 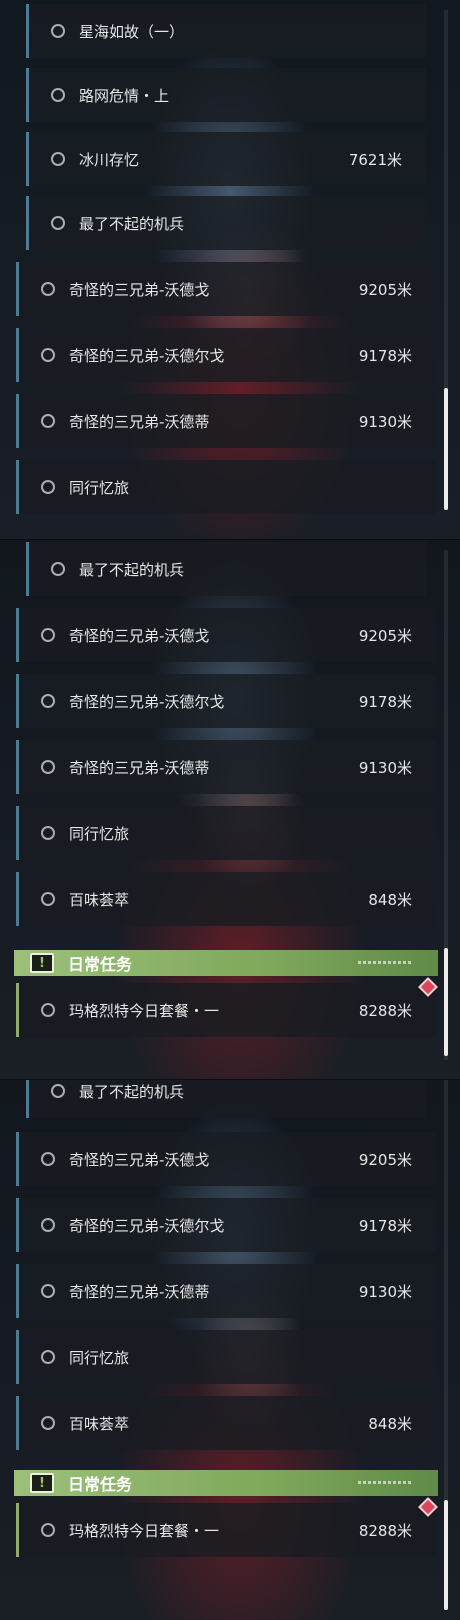 I want to click on mission-row: 冰川存忆 7621米, so click(x=226, y=159).